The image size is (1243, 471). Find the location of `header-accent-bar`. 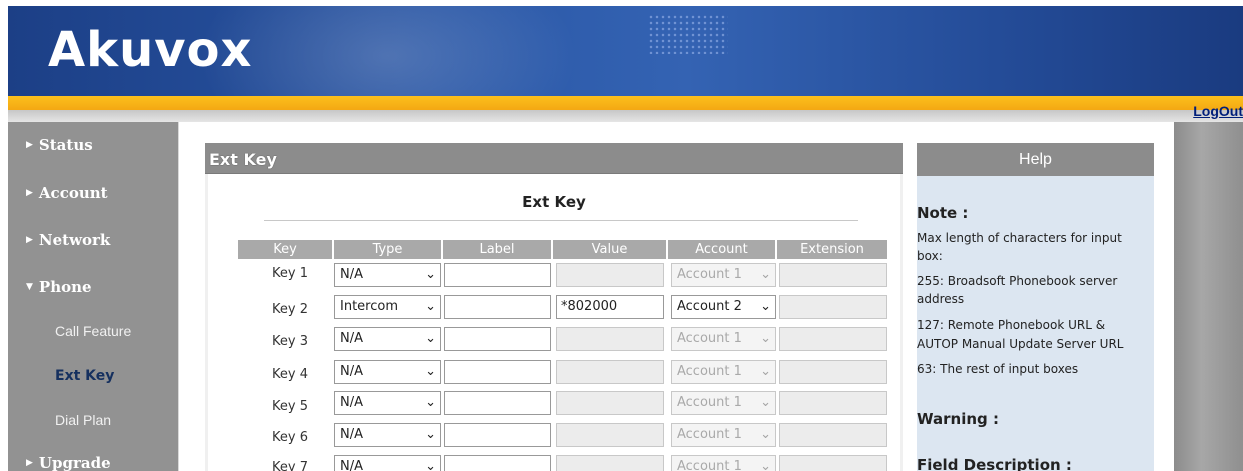

header-accent-bar is located at coordinates (625, 103).